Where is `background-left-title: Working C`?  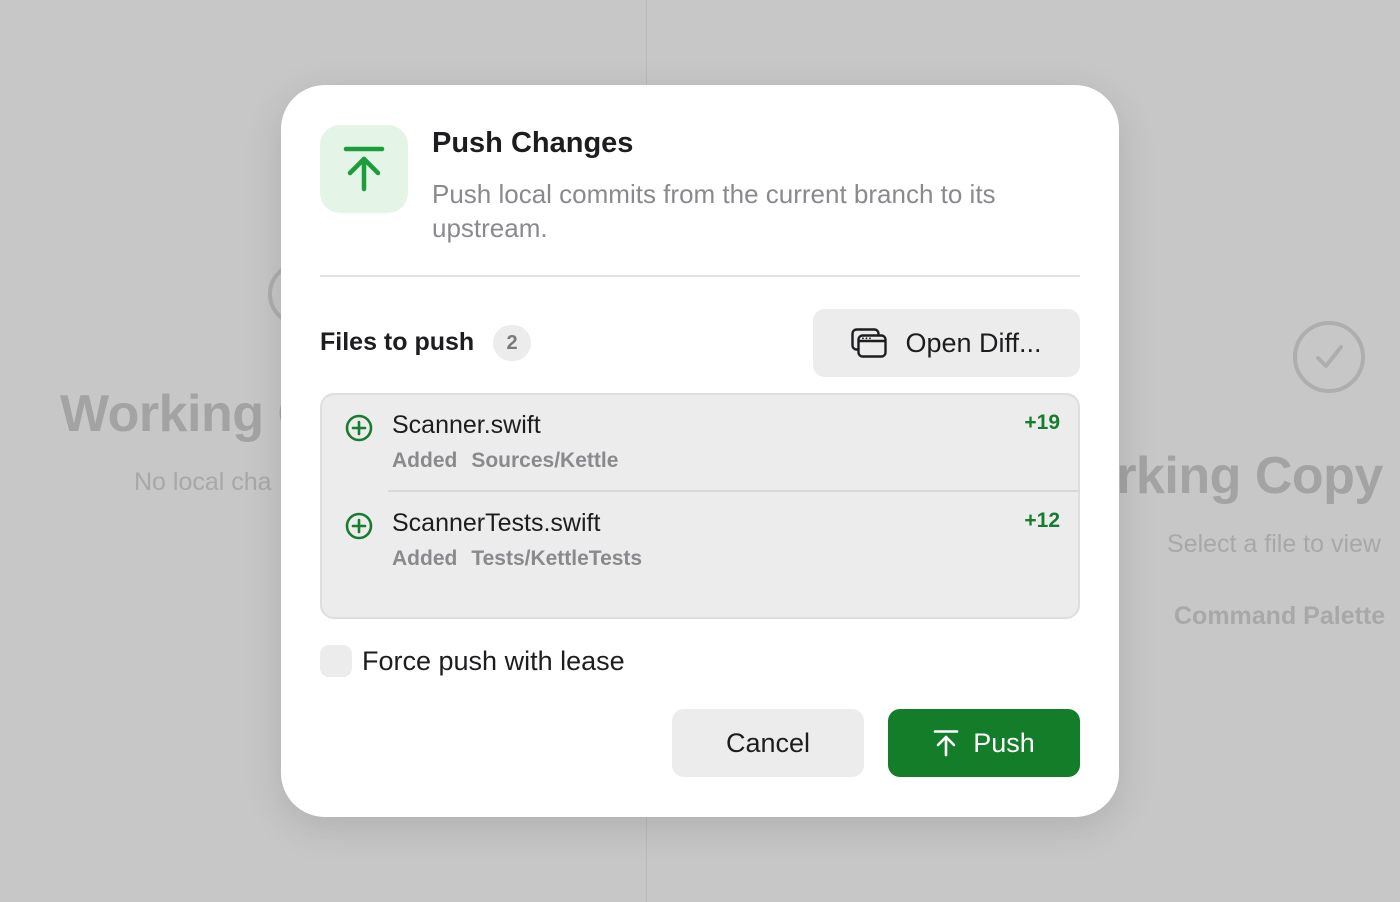 background-left-title: Working C is located at coordinates (187, 414).